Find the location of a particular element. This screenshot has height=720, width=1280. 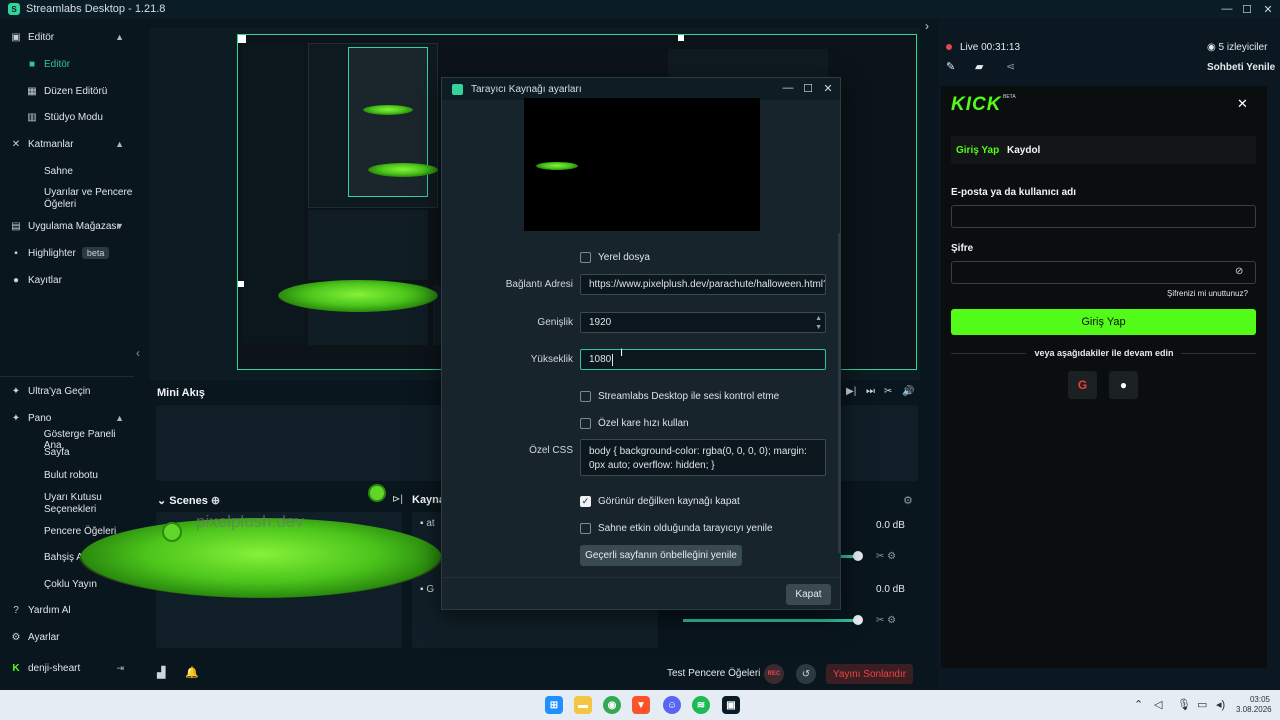

apple-icon: ● is located at coordinates (1123, 385).